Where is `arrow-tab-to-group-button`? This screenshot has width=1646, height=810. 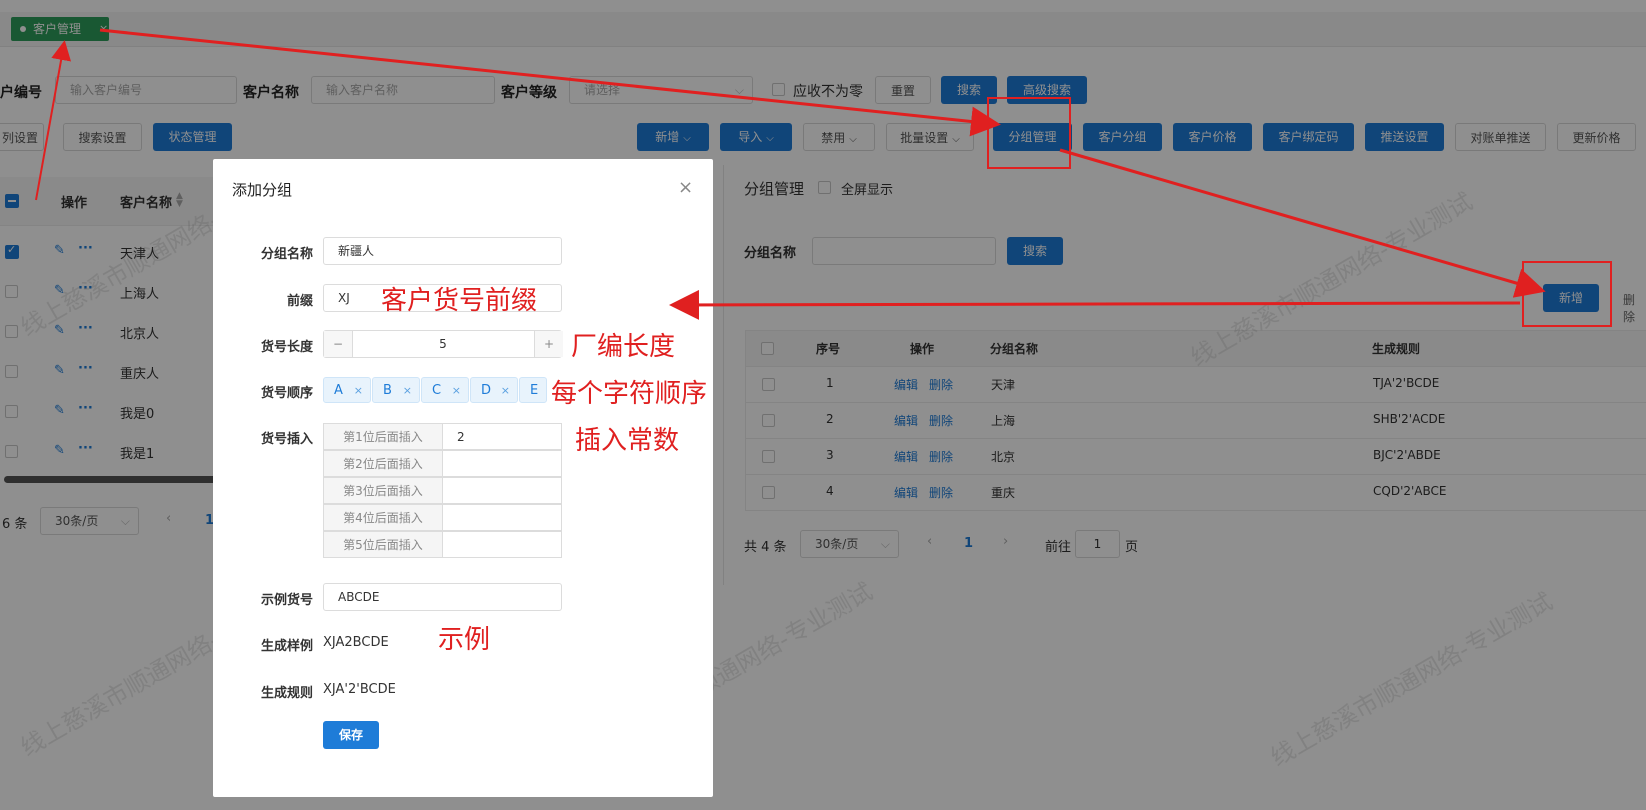
arrow-tab-to-group-button is located at coordinates (550, 82).